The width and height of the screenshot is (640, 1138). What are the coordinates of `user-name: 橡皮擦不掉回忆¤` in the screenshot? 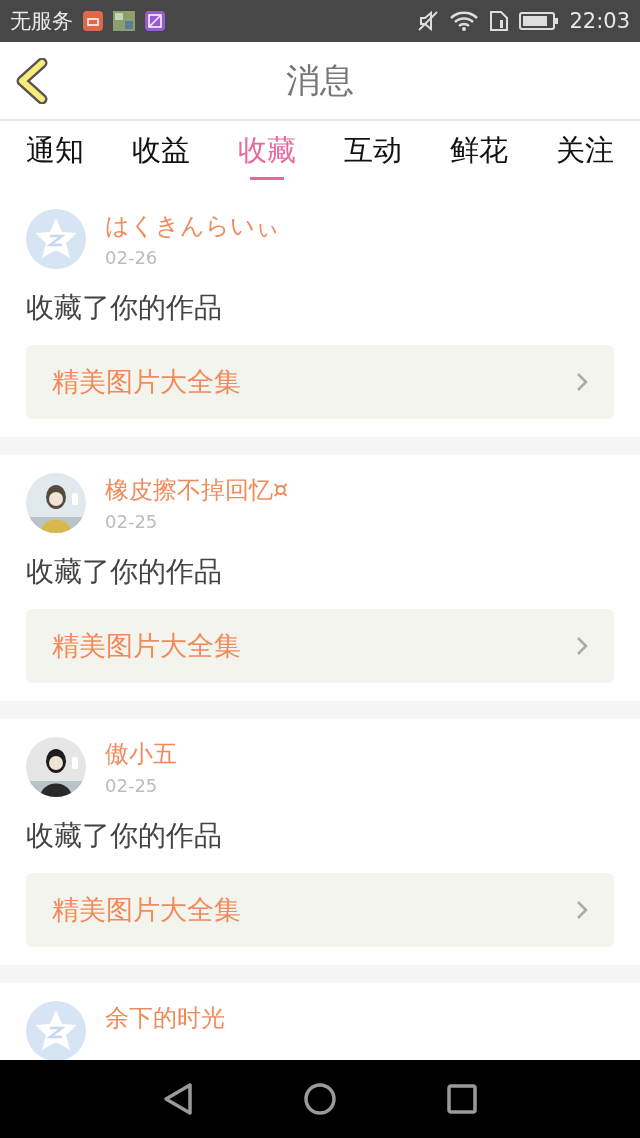 It's located at (197, 490).